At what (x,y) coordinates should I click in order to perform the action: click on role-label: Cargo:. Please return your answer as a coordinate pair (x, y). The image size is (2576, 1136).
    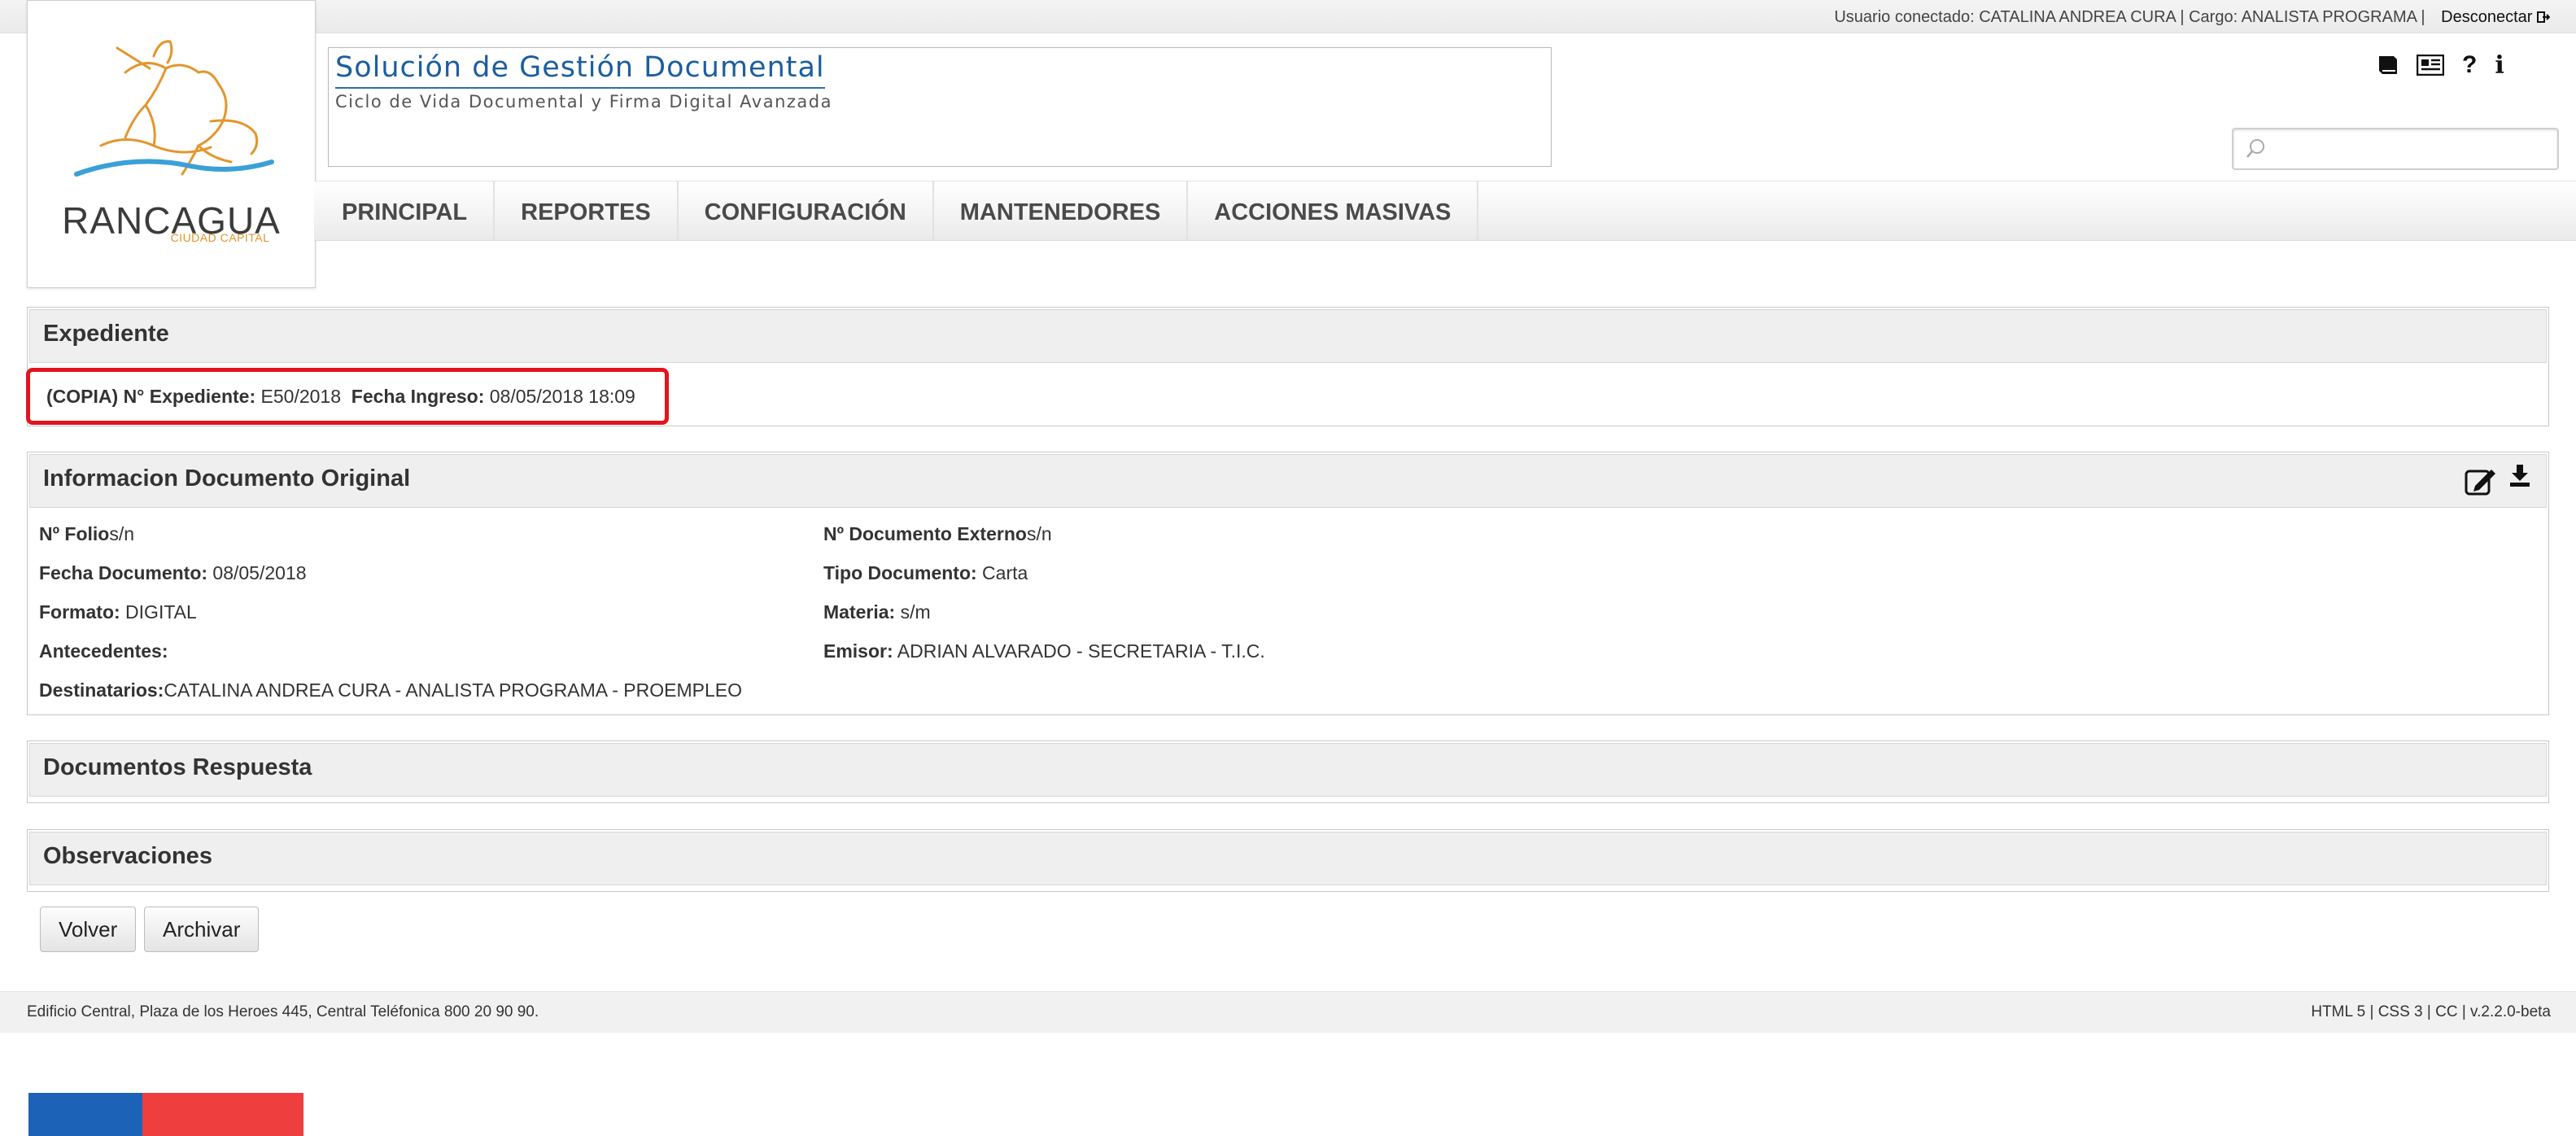
    Looking at the image, I should click on (2213, 17).